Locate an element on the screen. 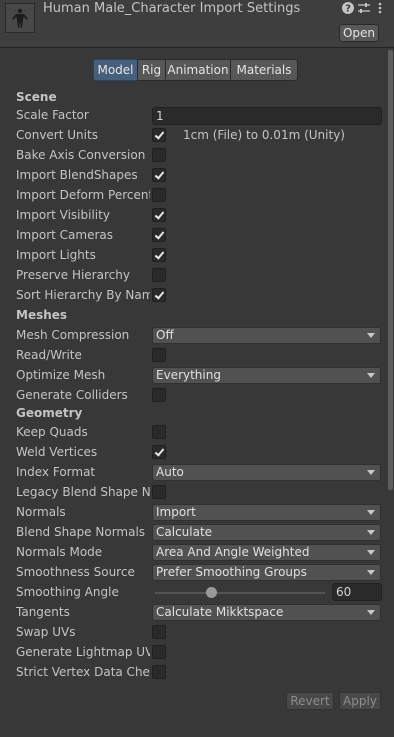 This screenshot has height=737, width=394. normals-dropdown: Import is located at coordinates (266, 512).